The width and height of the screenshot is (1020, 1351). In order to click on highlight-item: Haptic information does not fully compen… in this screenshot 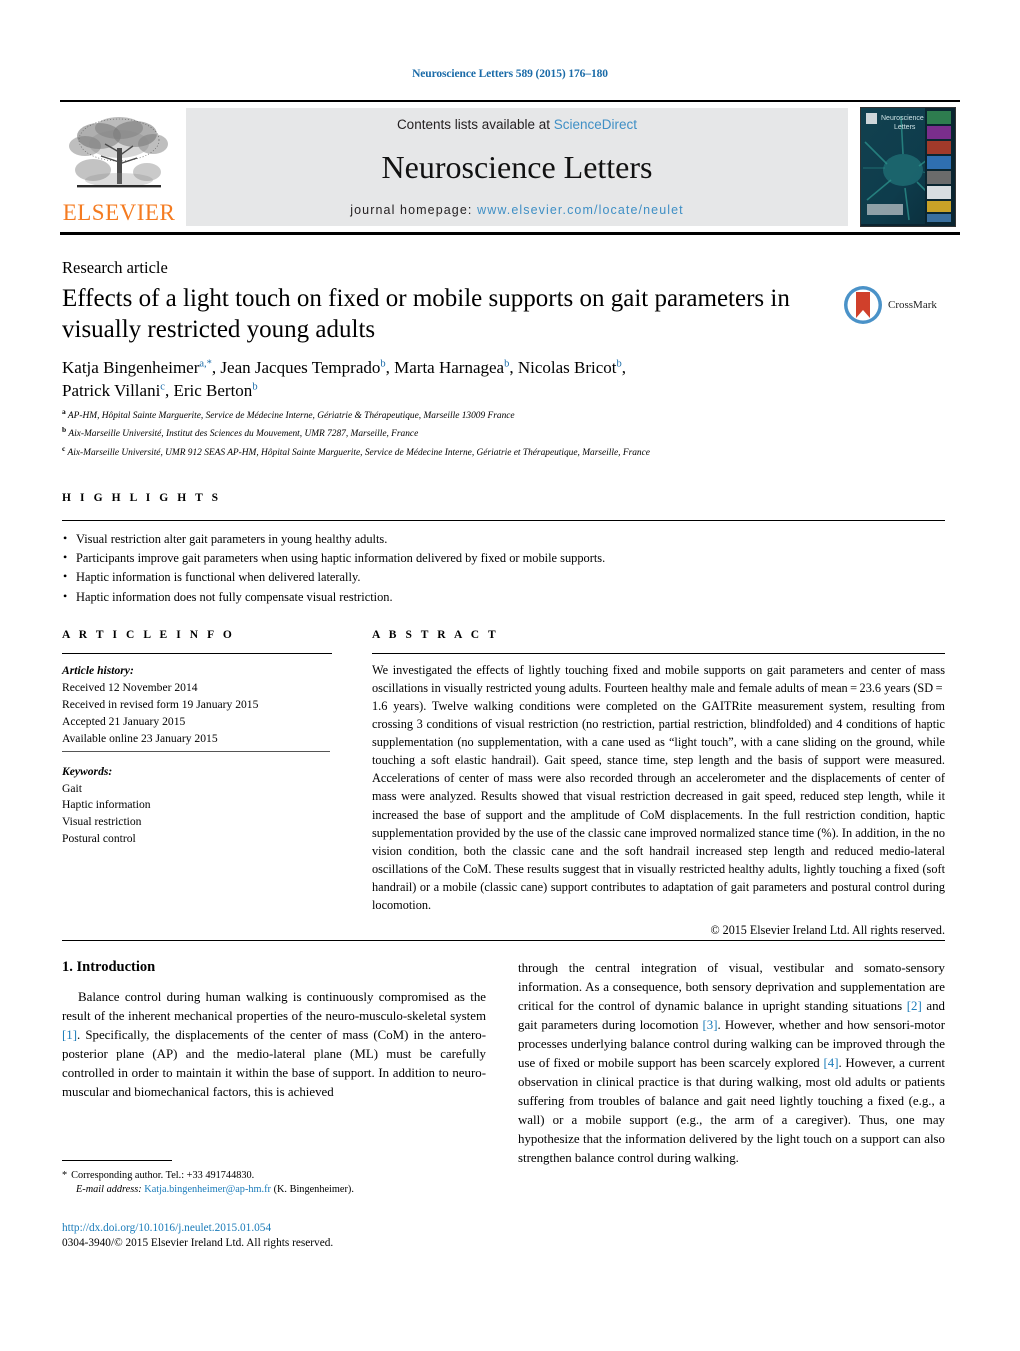, I will do `click(462, 597)`.